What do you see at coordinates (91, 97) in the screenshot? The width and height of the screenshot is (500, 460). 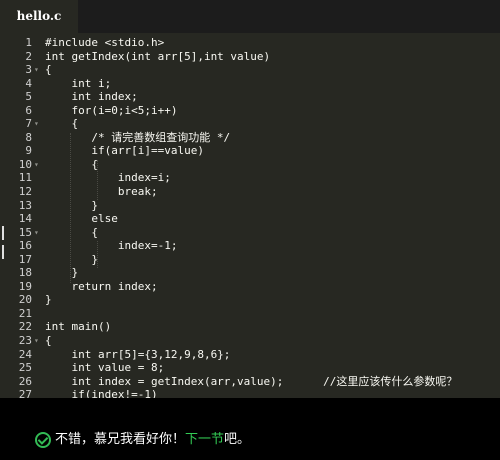 I see `code-text: int index;` at bounding box center [91, 97].